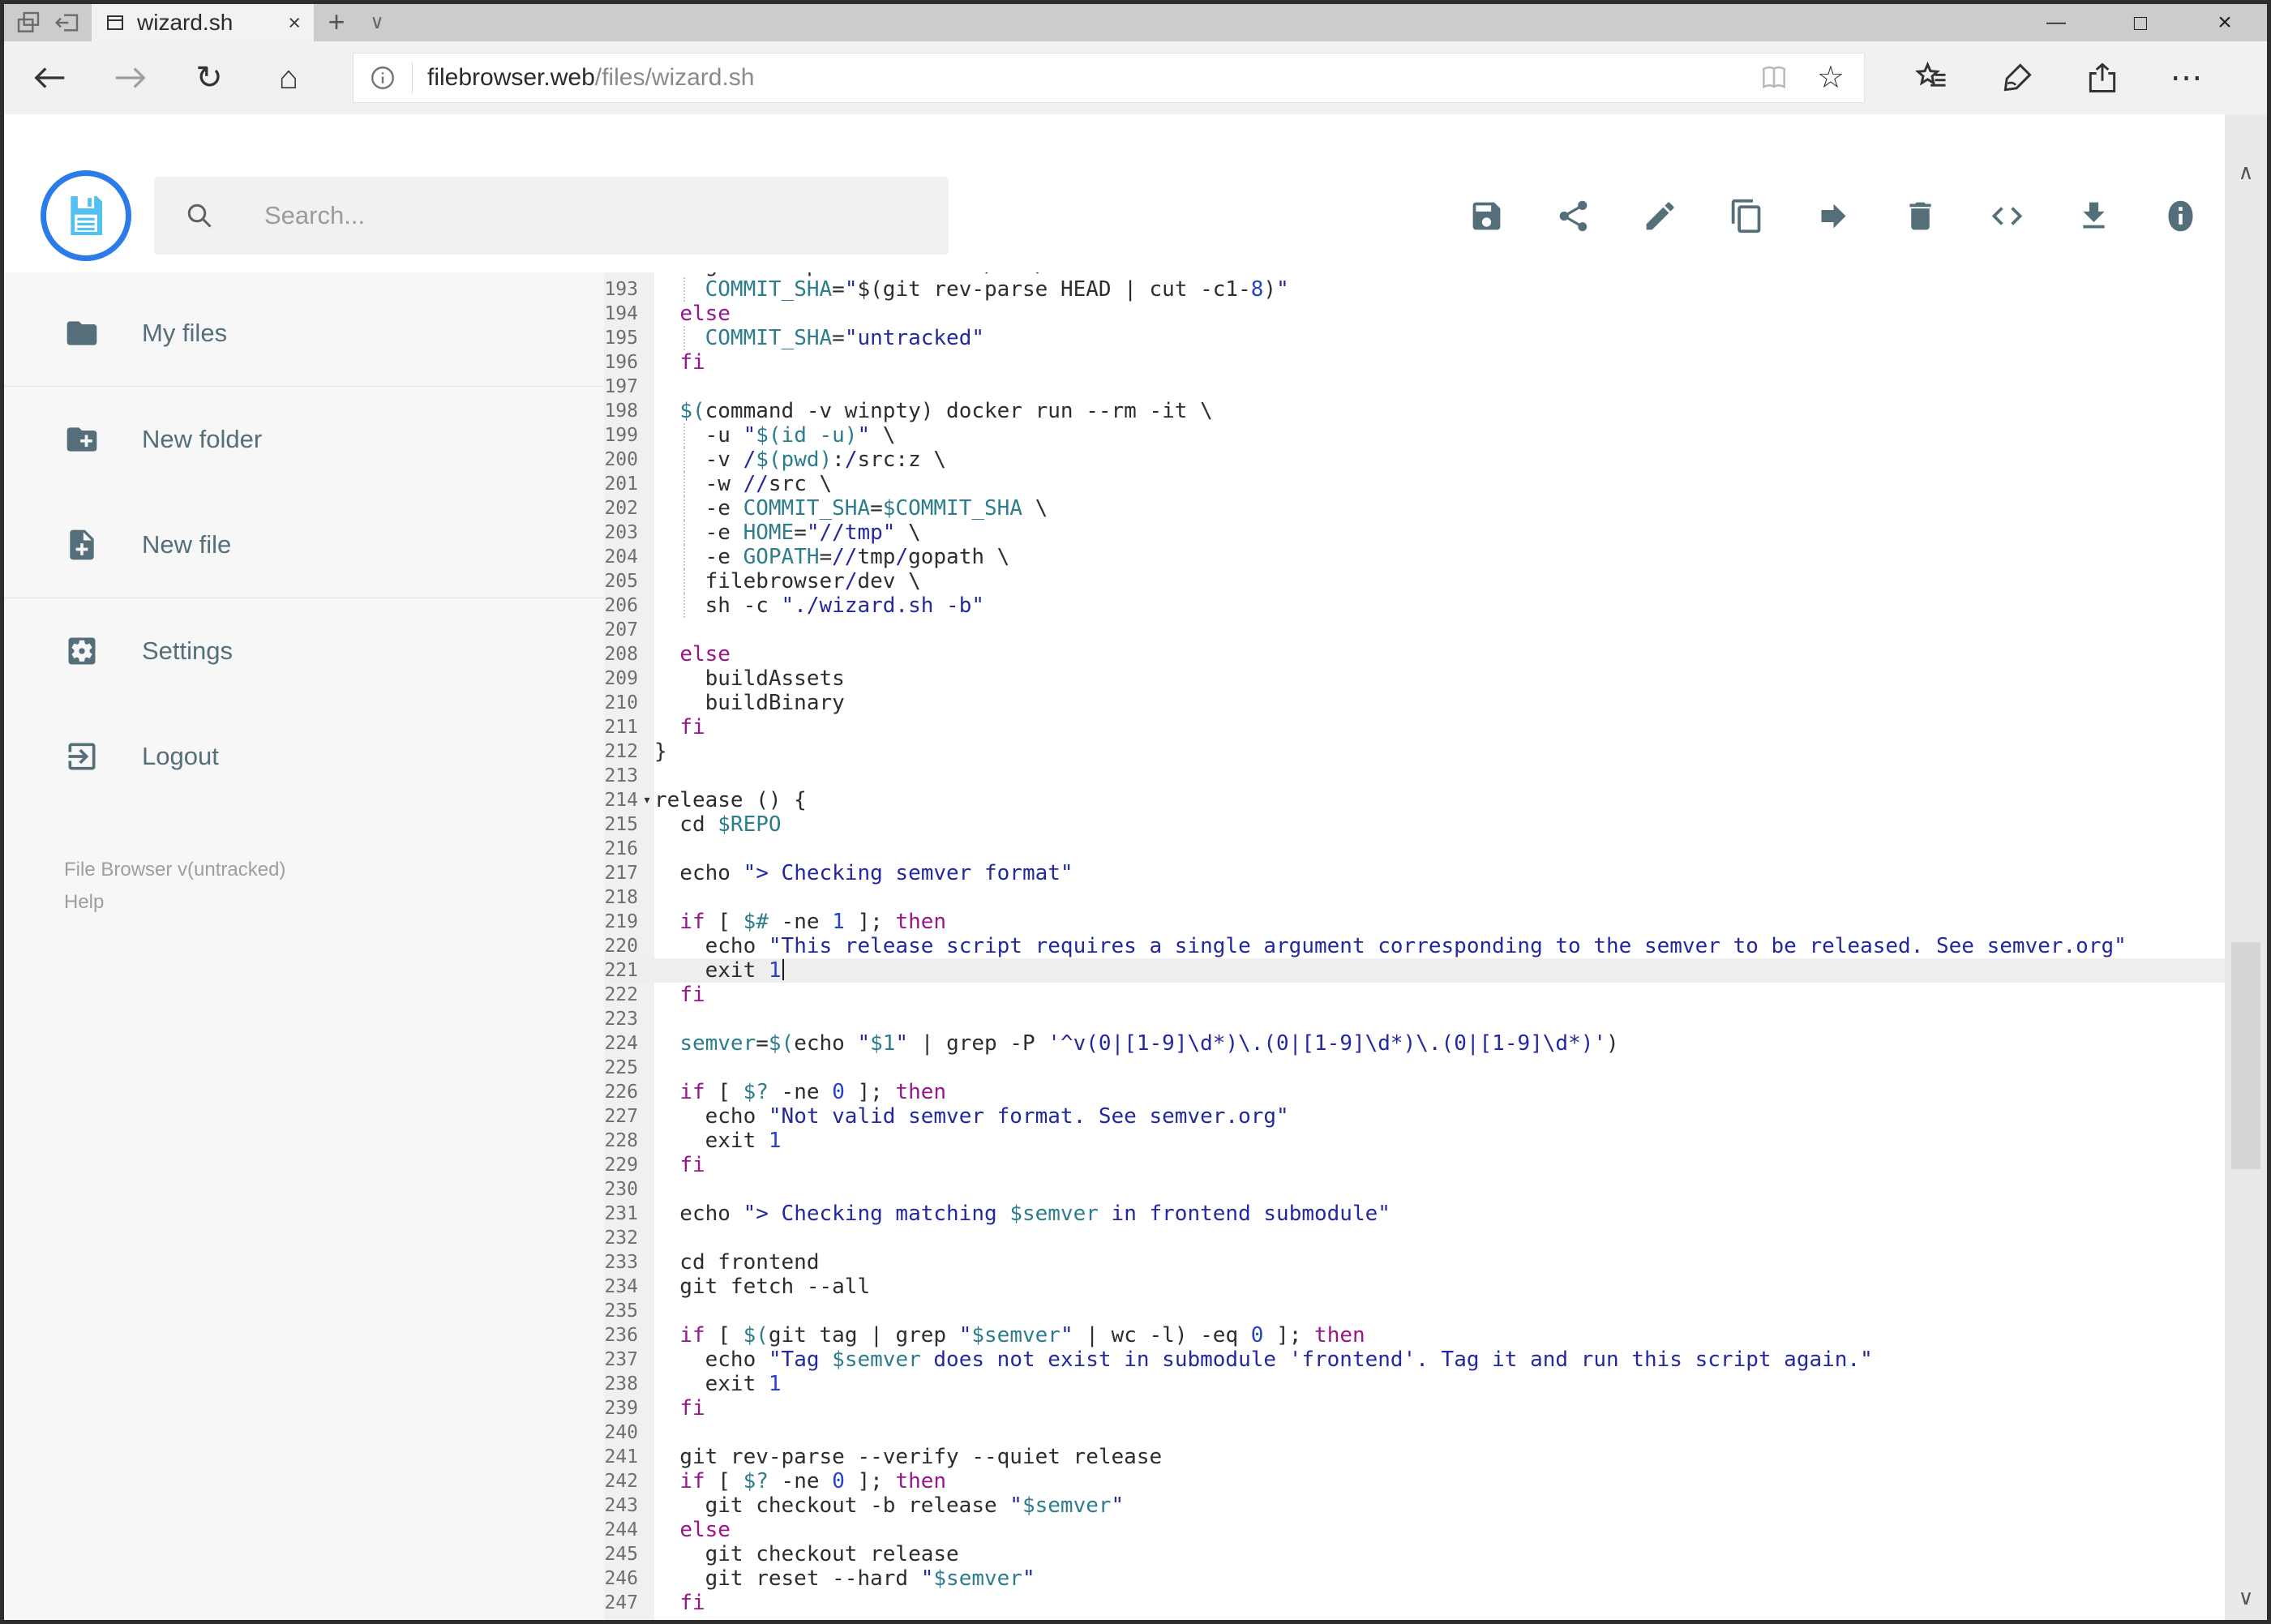 This screenshot has width=2271, height=1624. Describe the element at coordinates (1436, 1287) in the screenshot. I see `code-line: 234 git fetch --all` at that location.